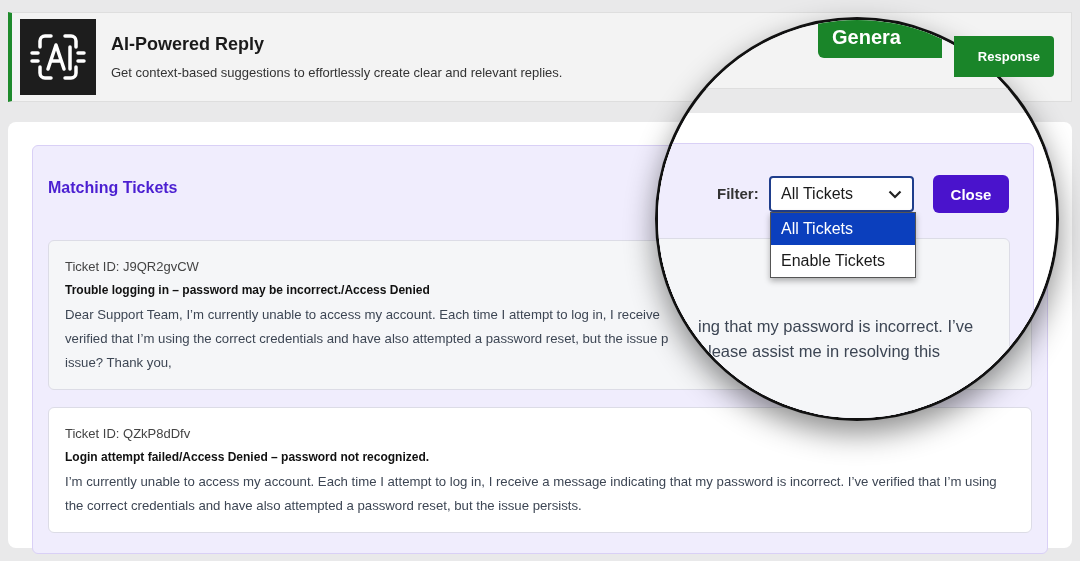 The height and width of the screenshot is (561, 1080). I want to click on ticket-subject: Trouble logging in – password may be incorrect./Access Denied, so click(247, 290).